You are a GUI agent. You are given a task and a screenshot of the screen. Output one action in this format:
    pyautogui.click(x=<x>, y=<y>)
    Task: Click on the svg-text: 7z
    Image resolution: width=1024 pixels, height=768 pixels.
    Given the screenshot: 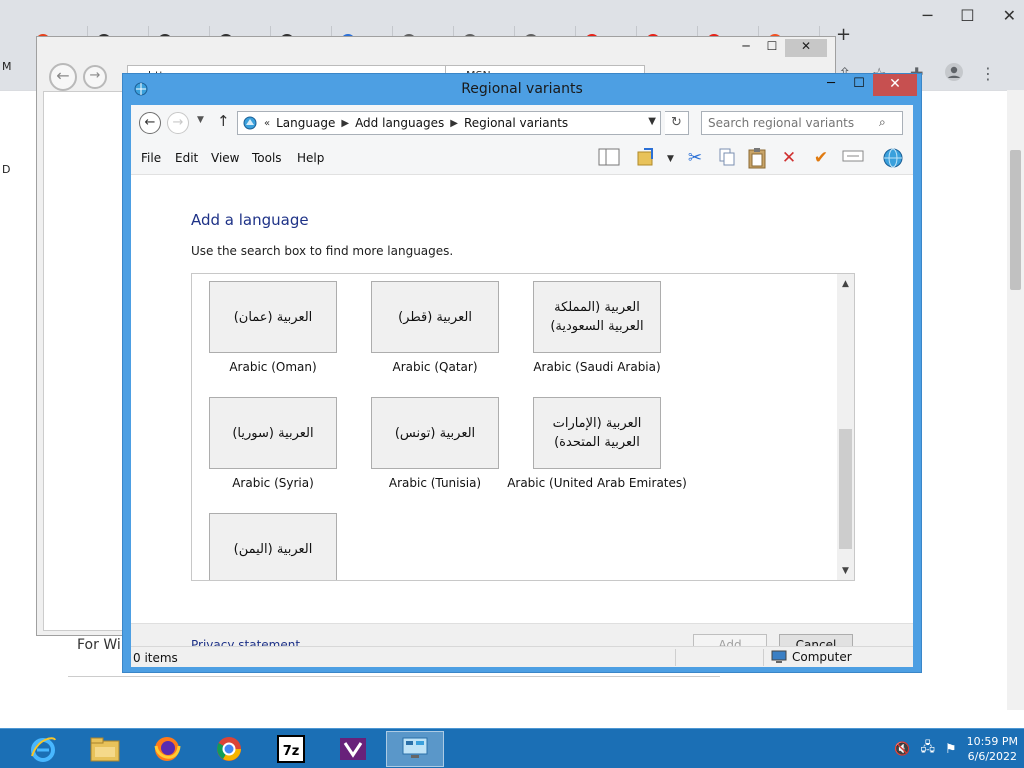 What is the action you would take?
    pyautogui.click(x=291, y=751)
    